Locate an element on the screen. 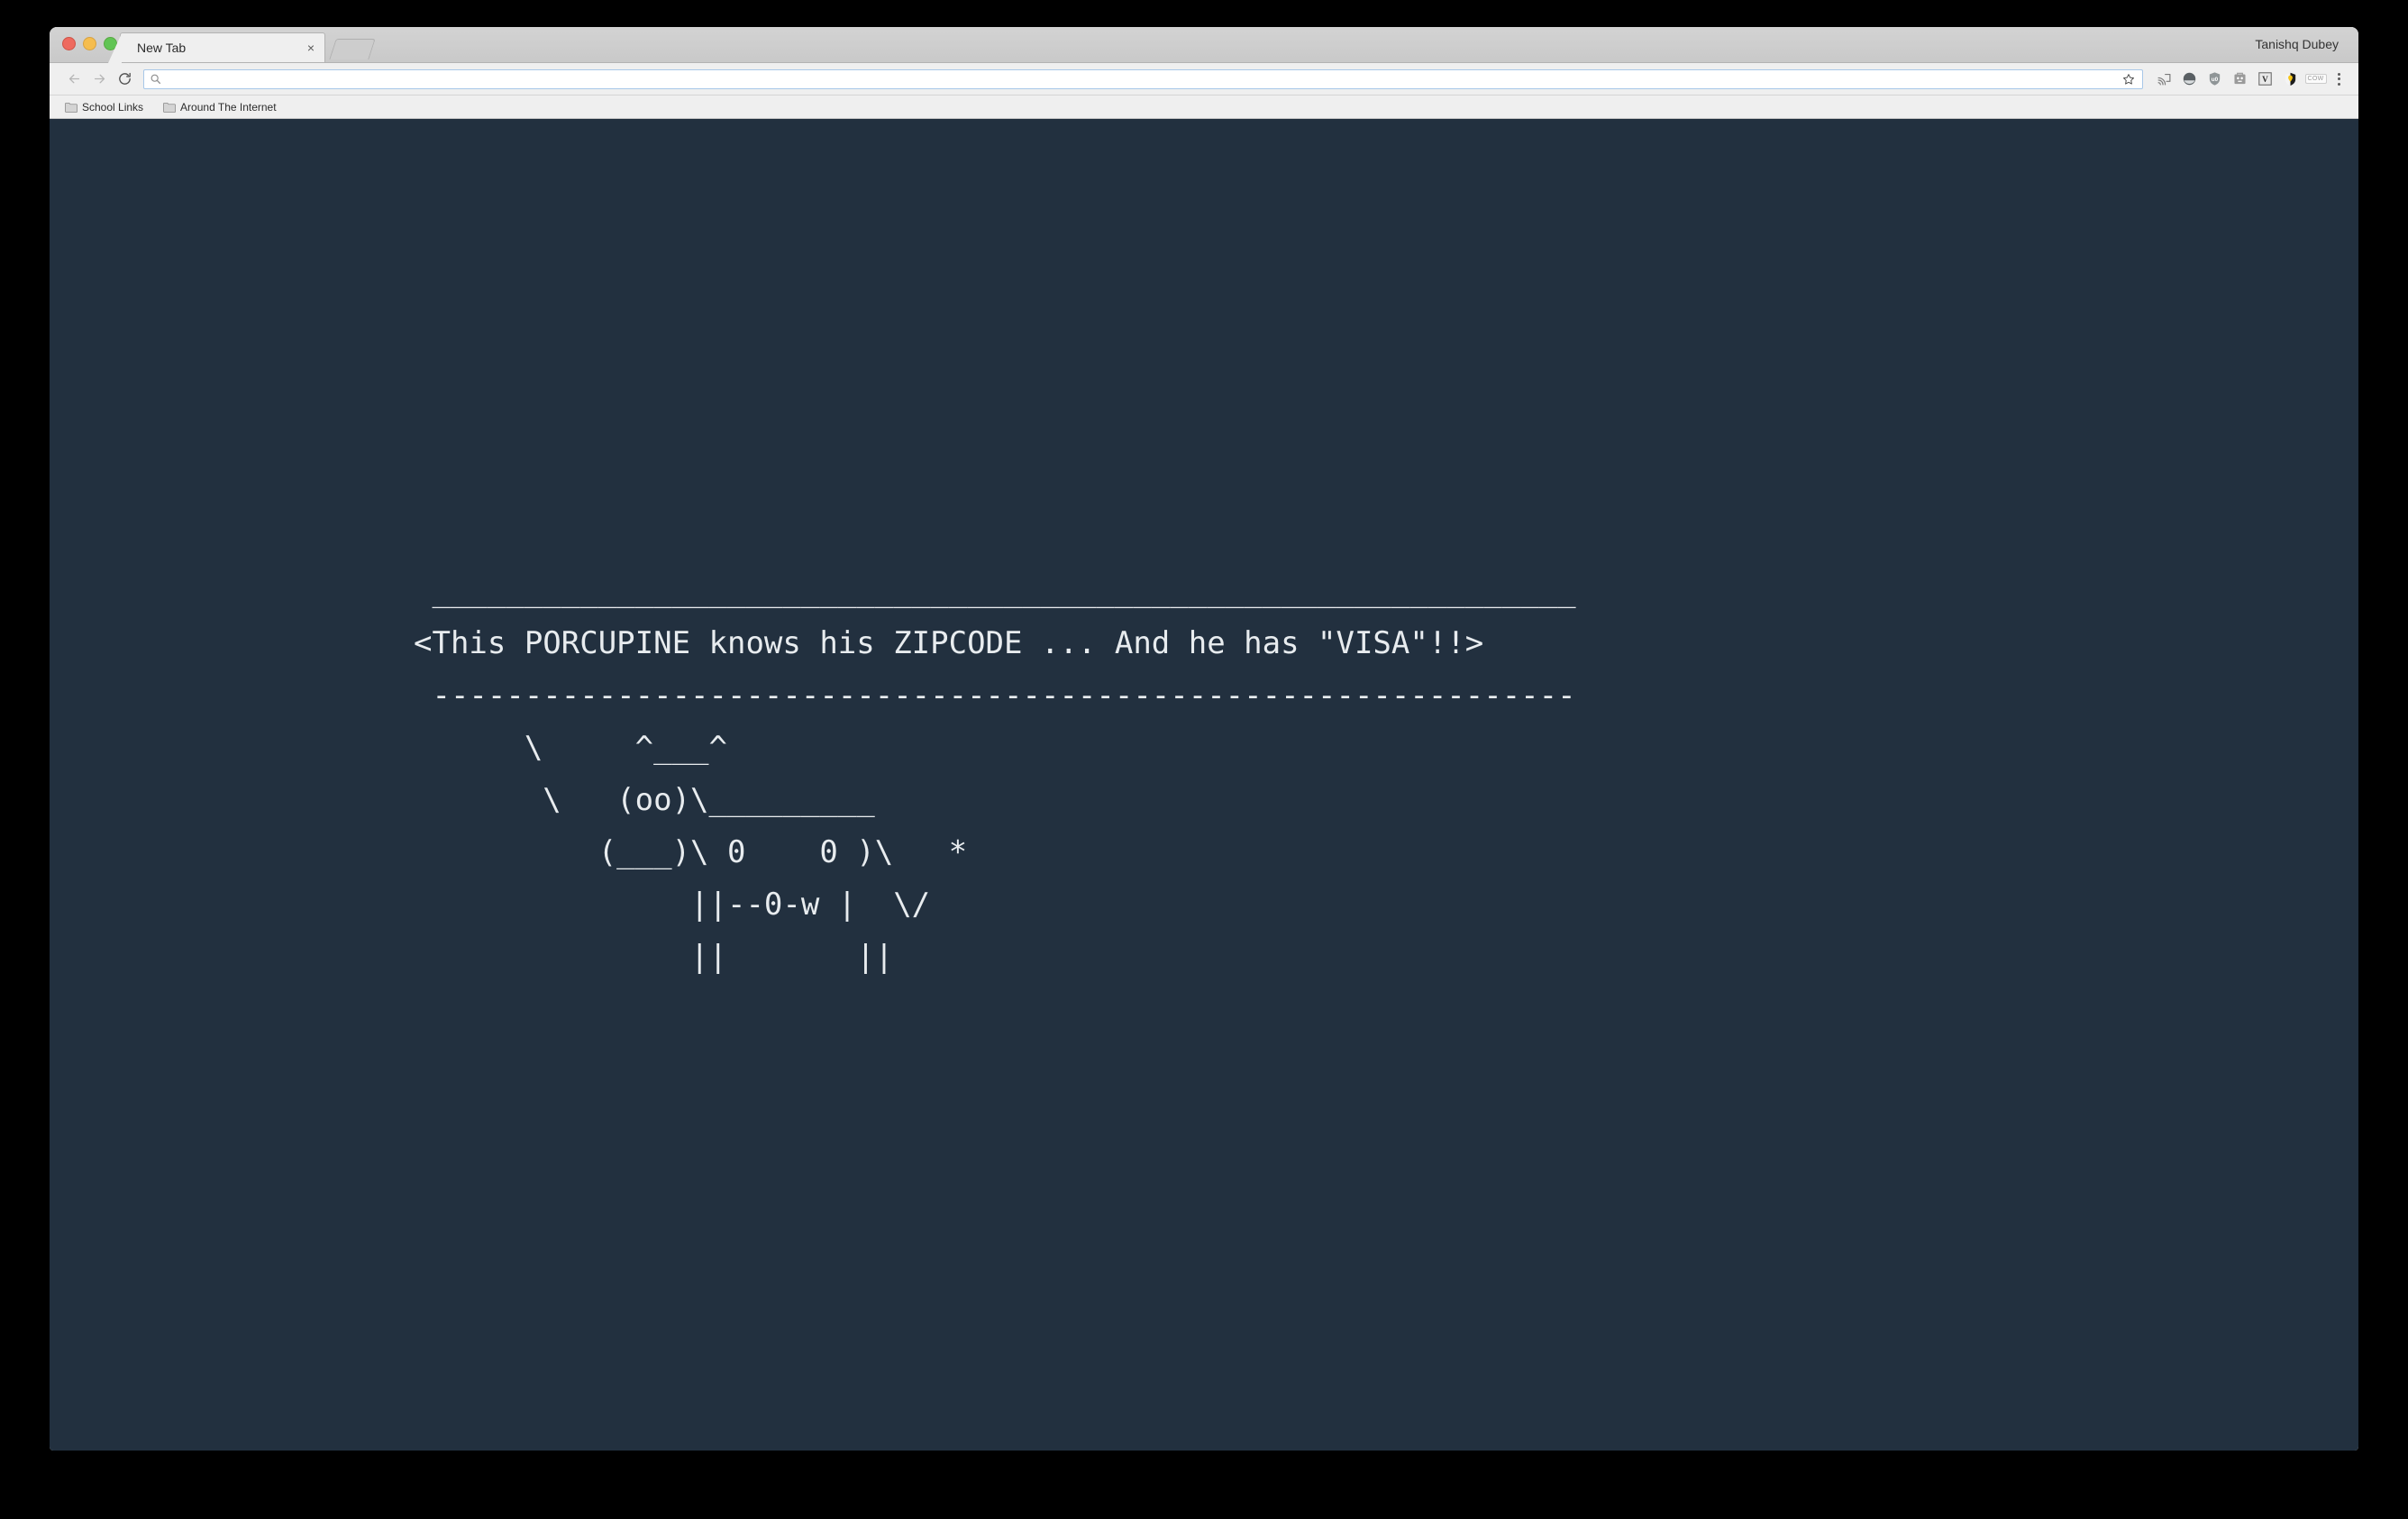 The width and height of the screenshot is (2408, 1519). bookmark-star-icon is located at coordinates (2129, 79).